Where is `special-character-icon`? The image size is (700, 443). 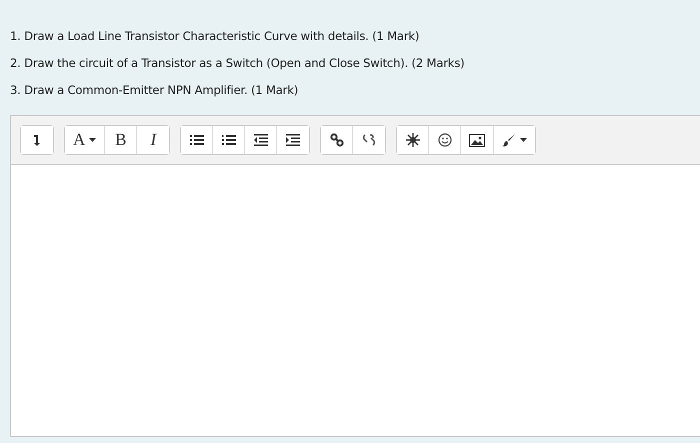 special-character-icon is located at coordinates (413, 140).